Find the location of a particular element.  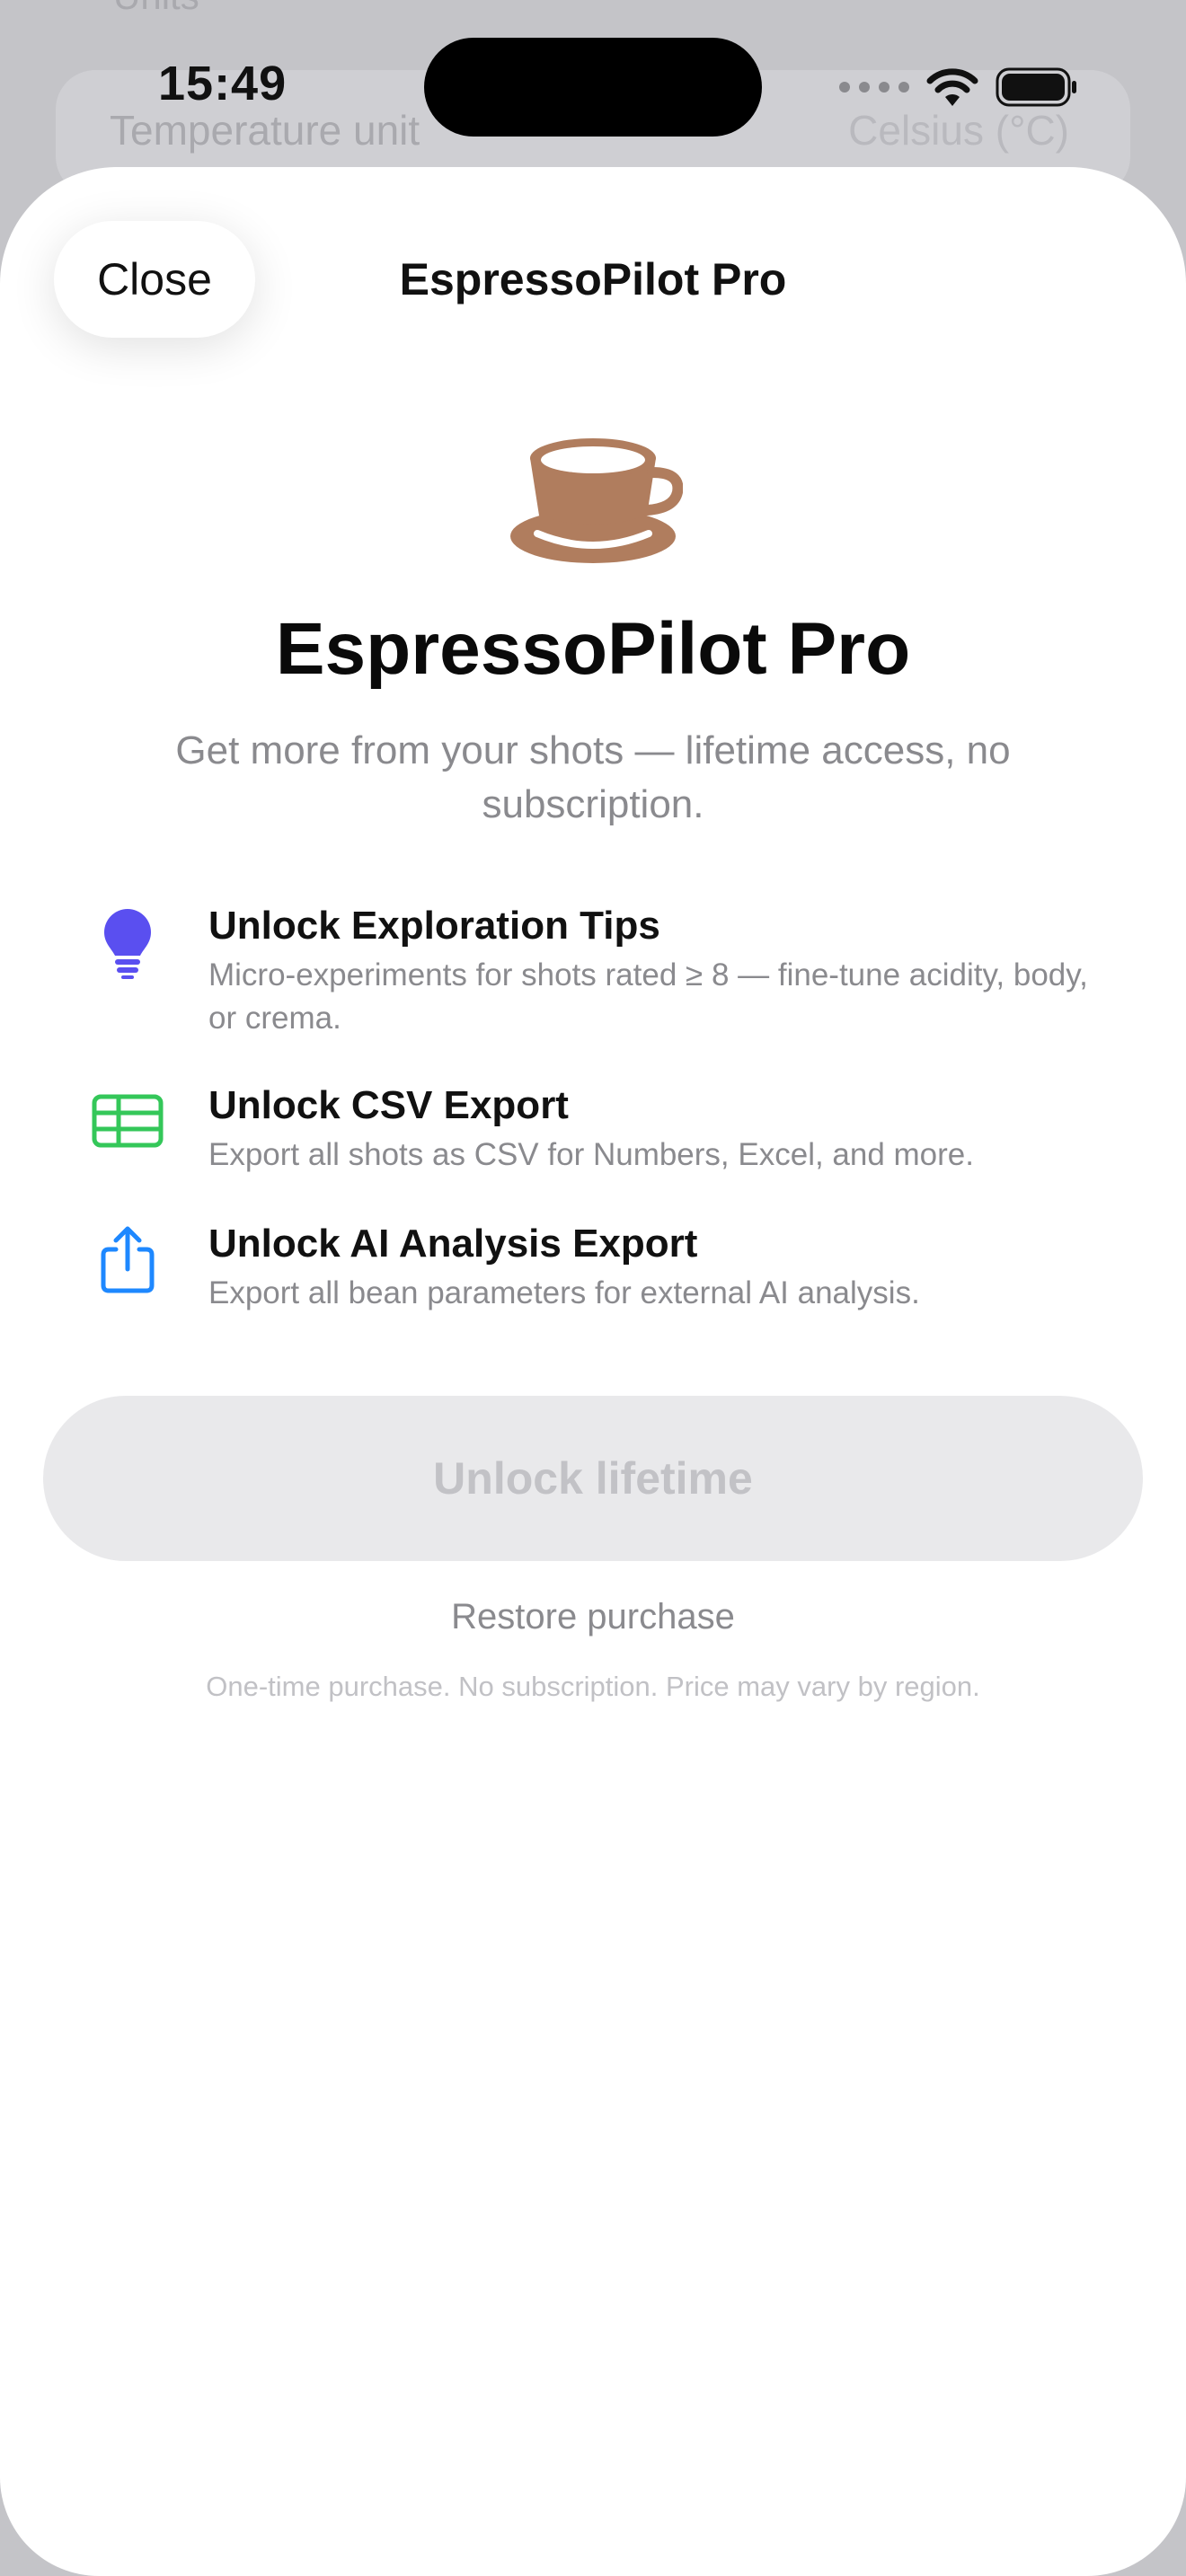

restore-purchase-link: Restore purchase is located at coordinates (593, 1617).